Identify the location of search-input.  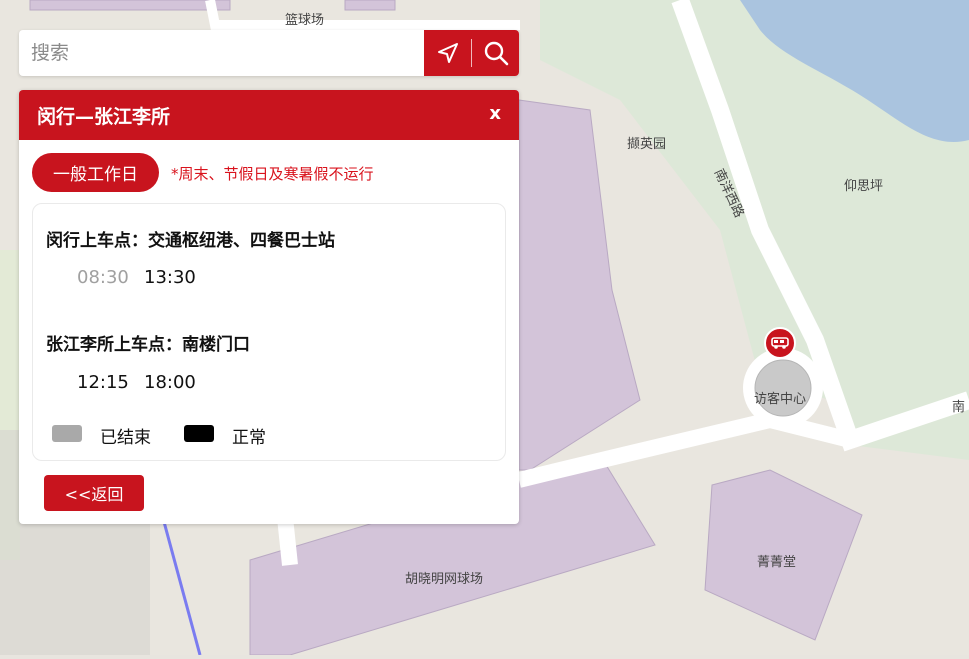
(221, 53).